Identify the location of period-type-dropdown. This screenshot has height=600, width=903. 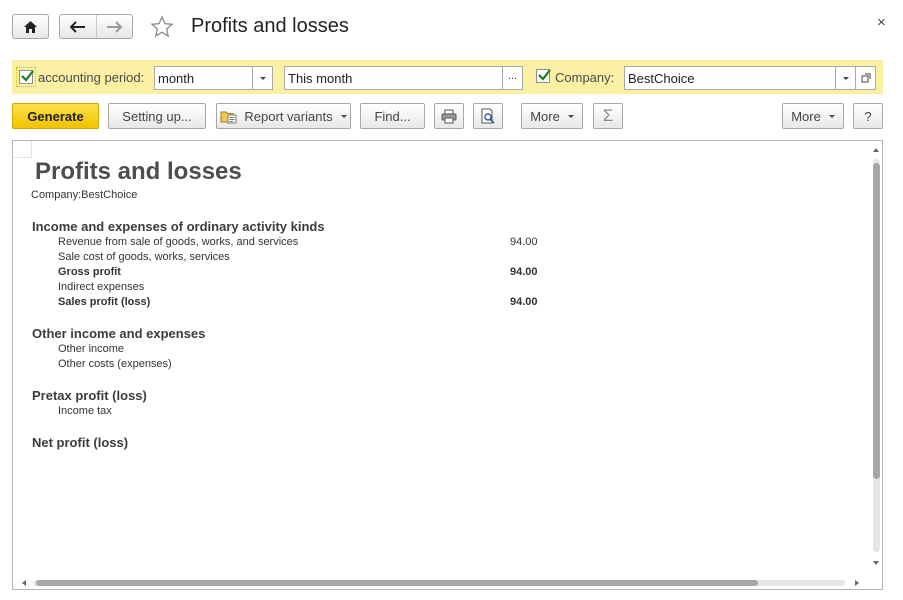
(262, 78).